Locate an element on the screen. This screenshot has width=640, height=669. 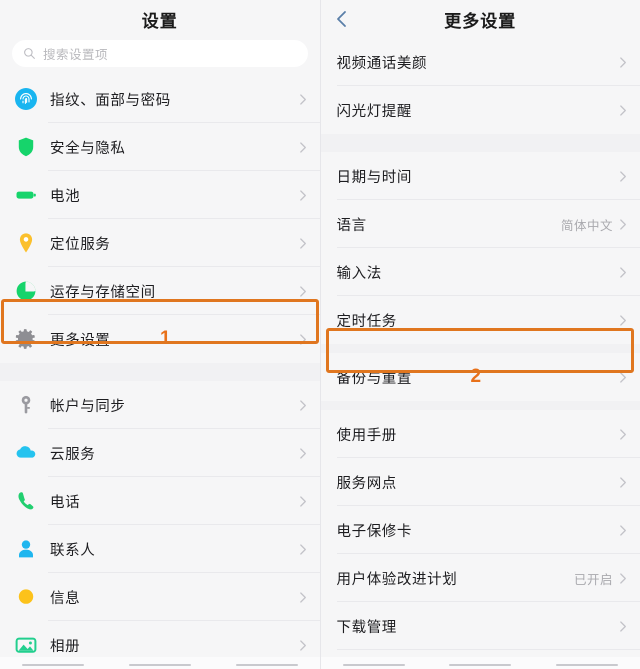
page-title: 设置 is located at coordinates (159, 21).